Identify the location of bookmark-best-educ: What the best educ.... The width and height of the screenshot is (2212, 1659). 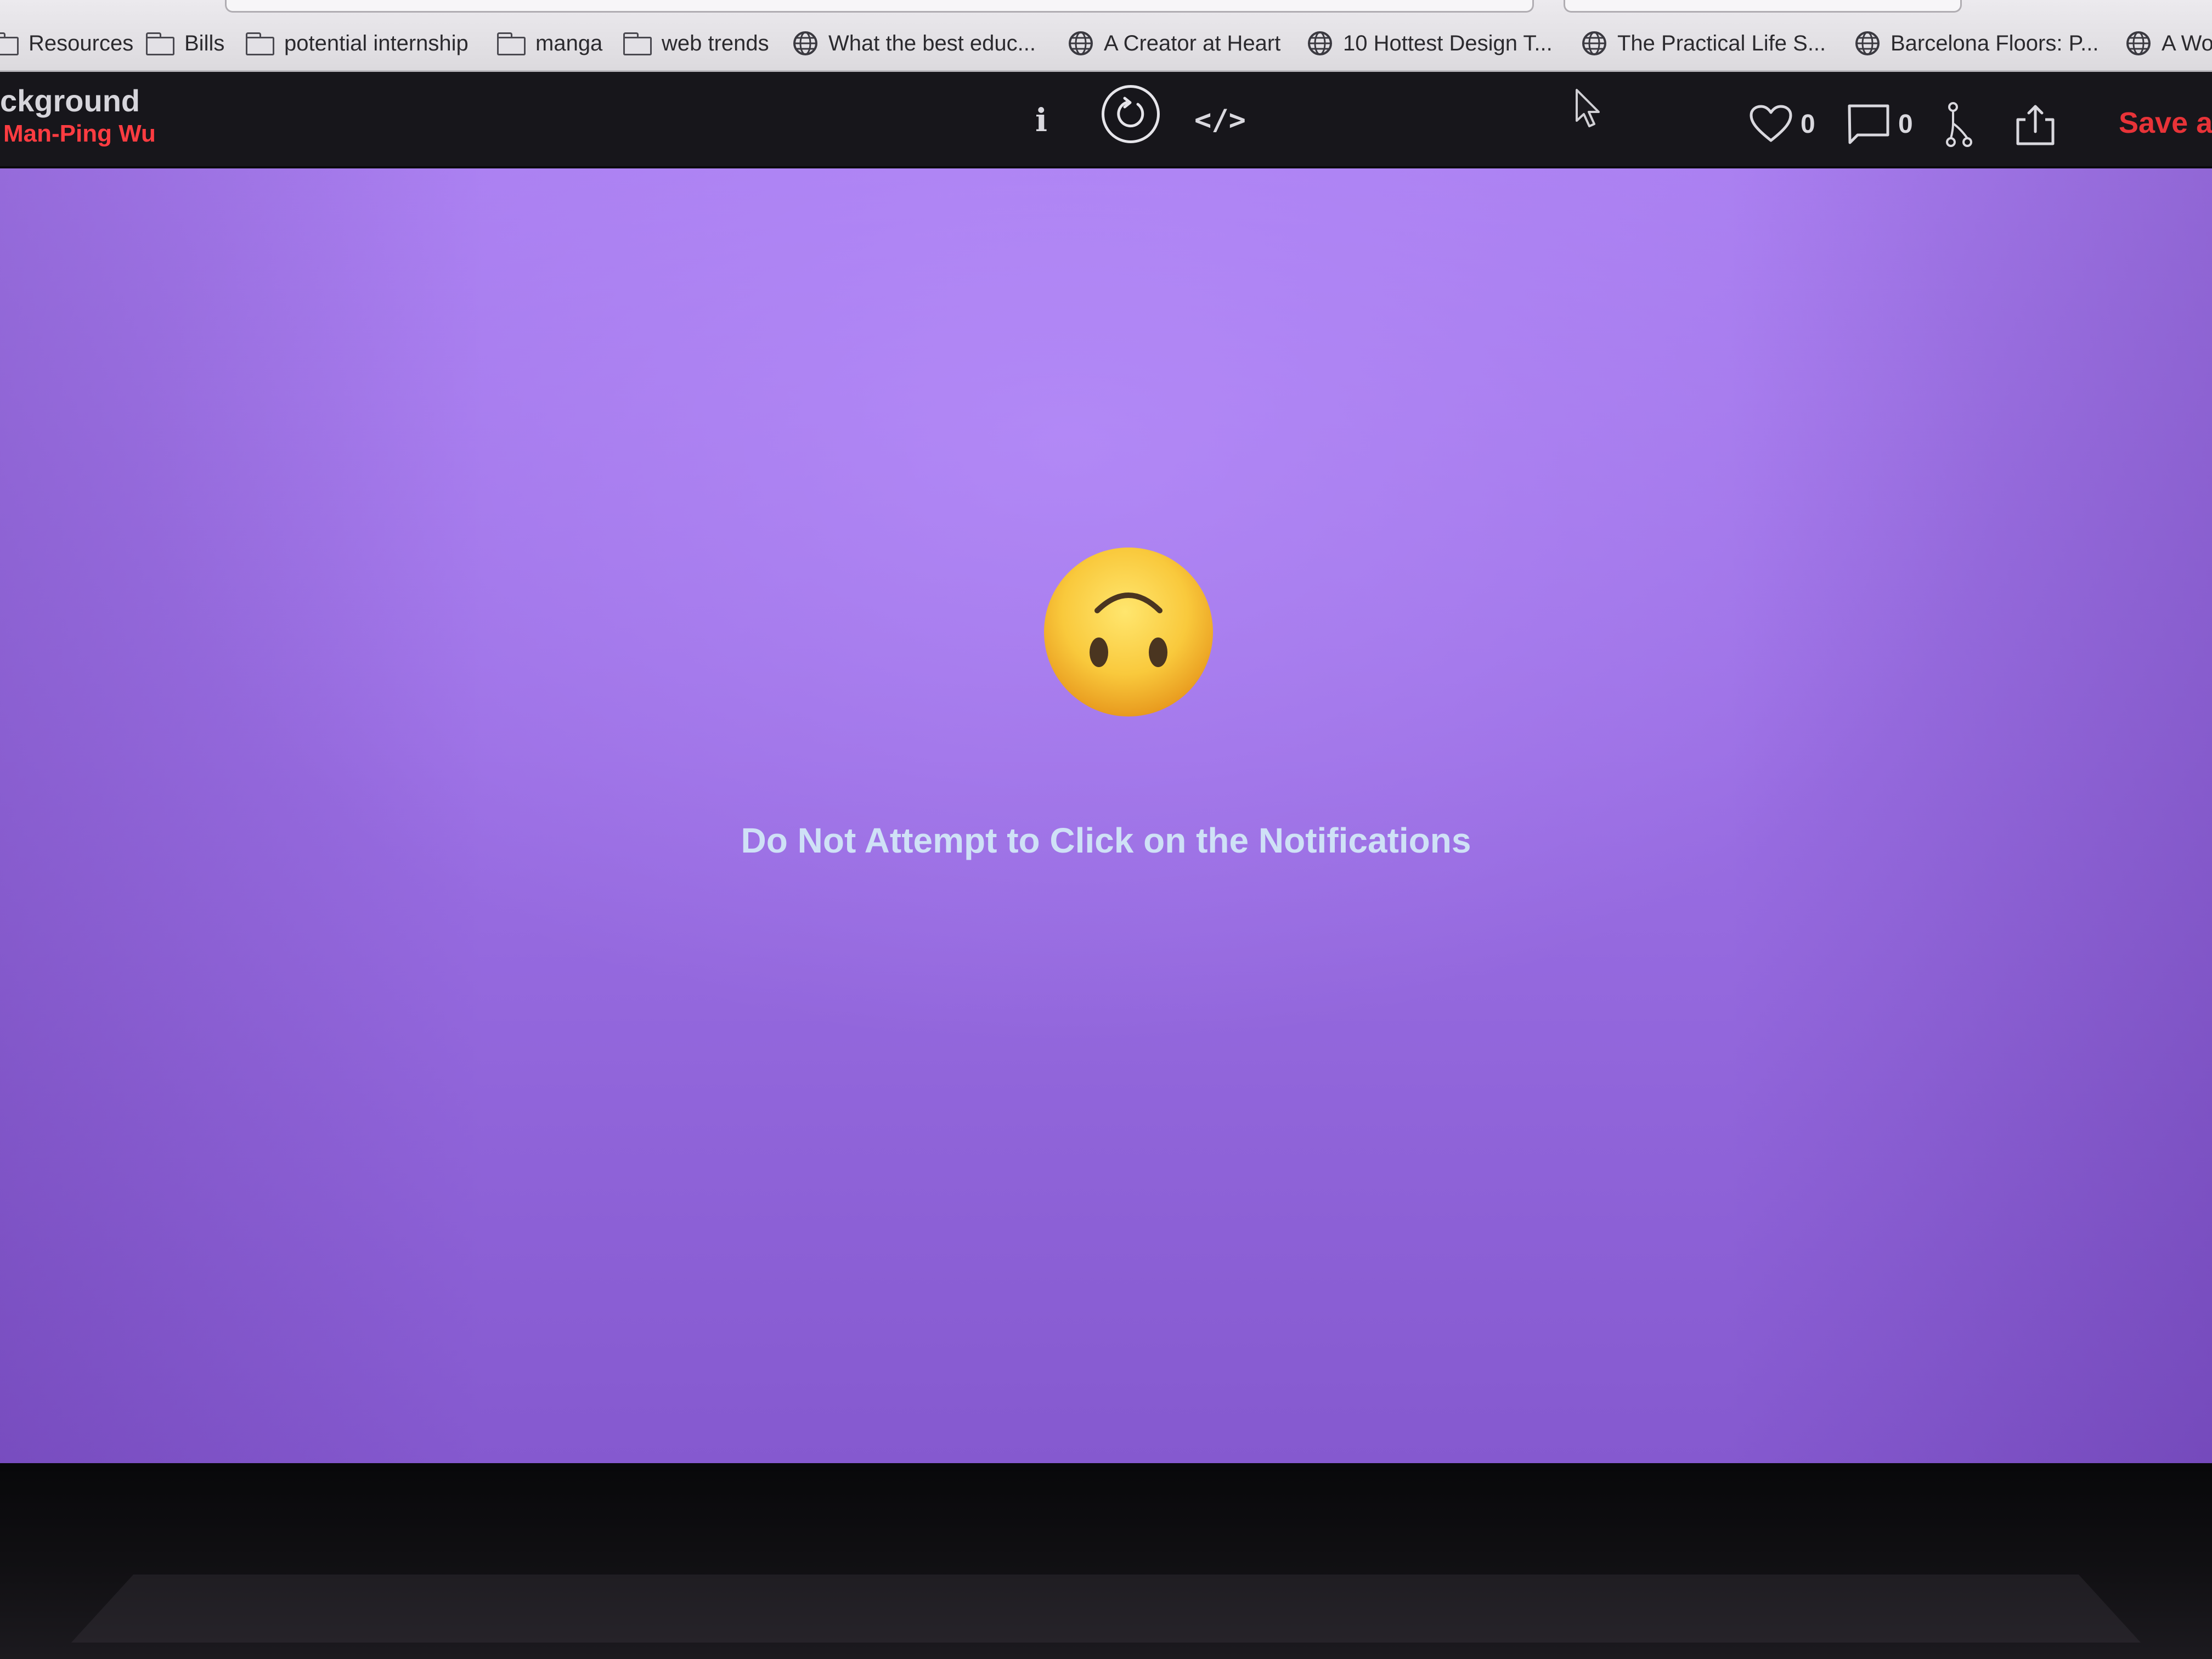
(914, 43).